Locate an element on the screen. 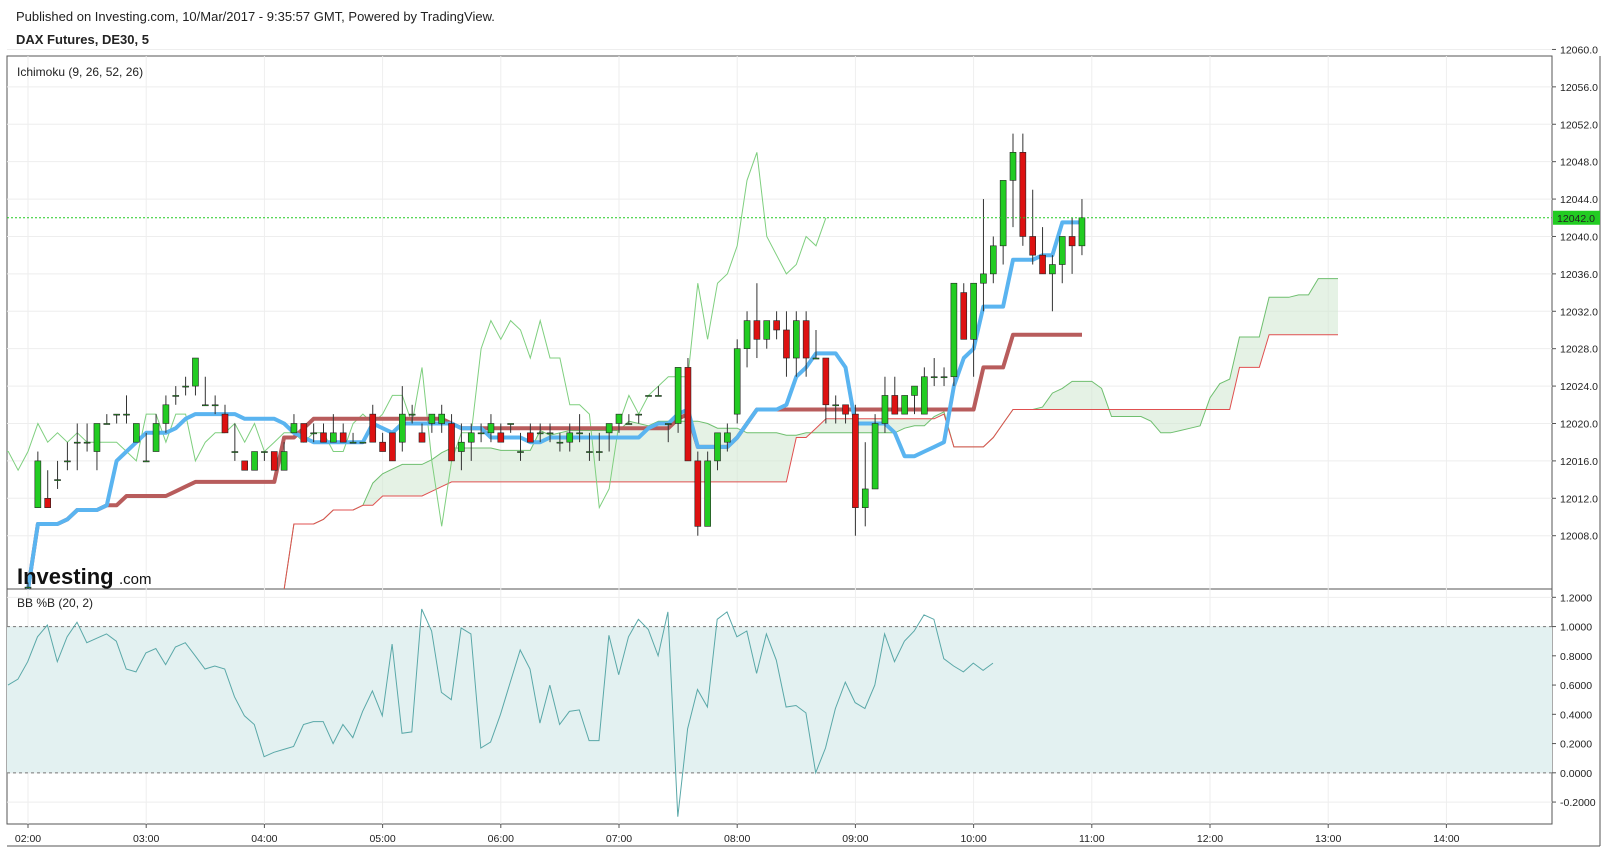  ichimoku-legend: Ichimoku (9, 26, 52, 26) is located at coordinates (80, 72).